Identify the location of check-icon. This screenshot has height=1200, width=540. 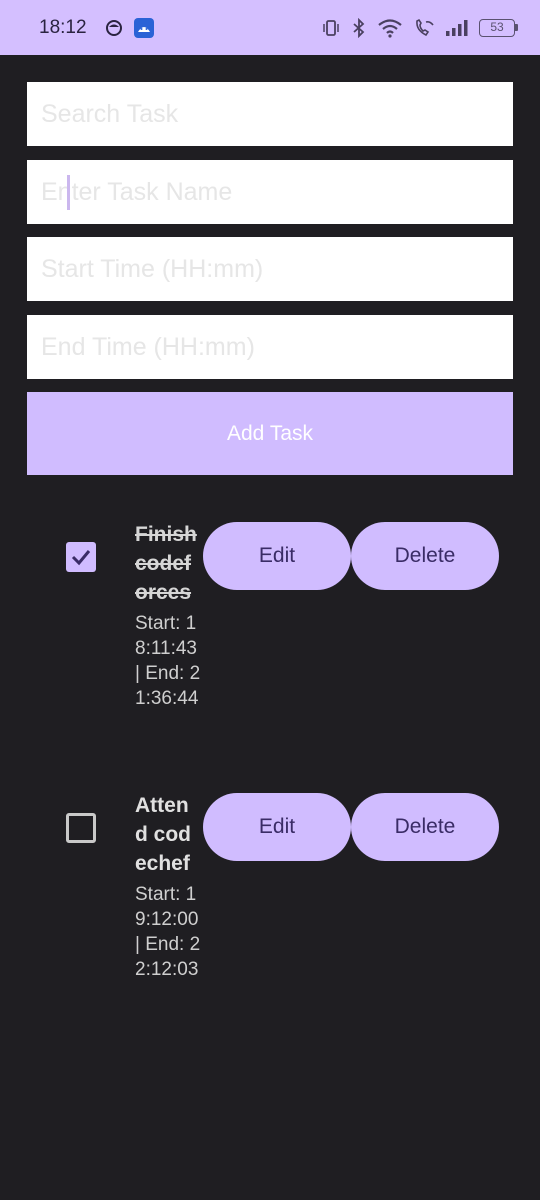
(81, 558).